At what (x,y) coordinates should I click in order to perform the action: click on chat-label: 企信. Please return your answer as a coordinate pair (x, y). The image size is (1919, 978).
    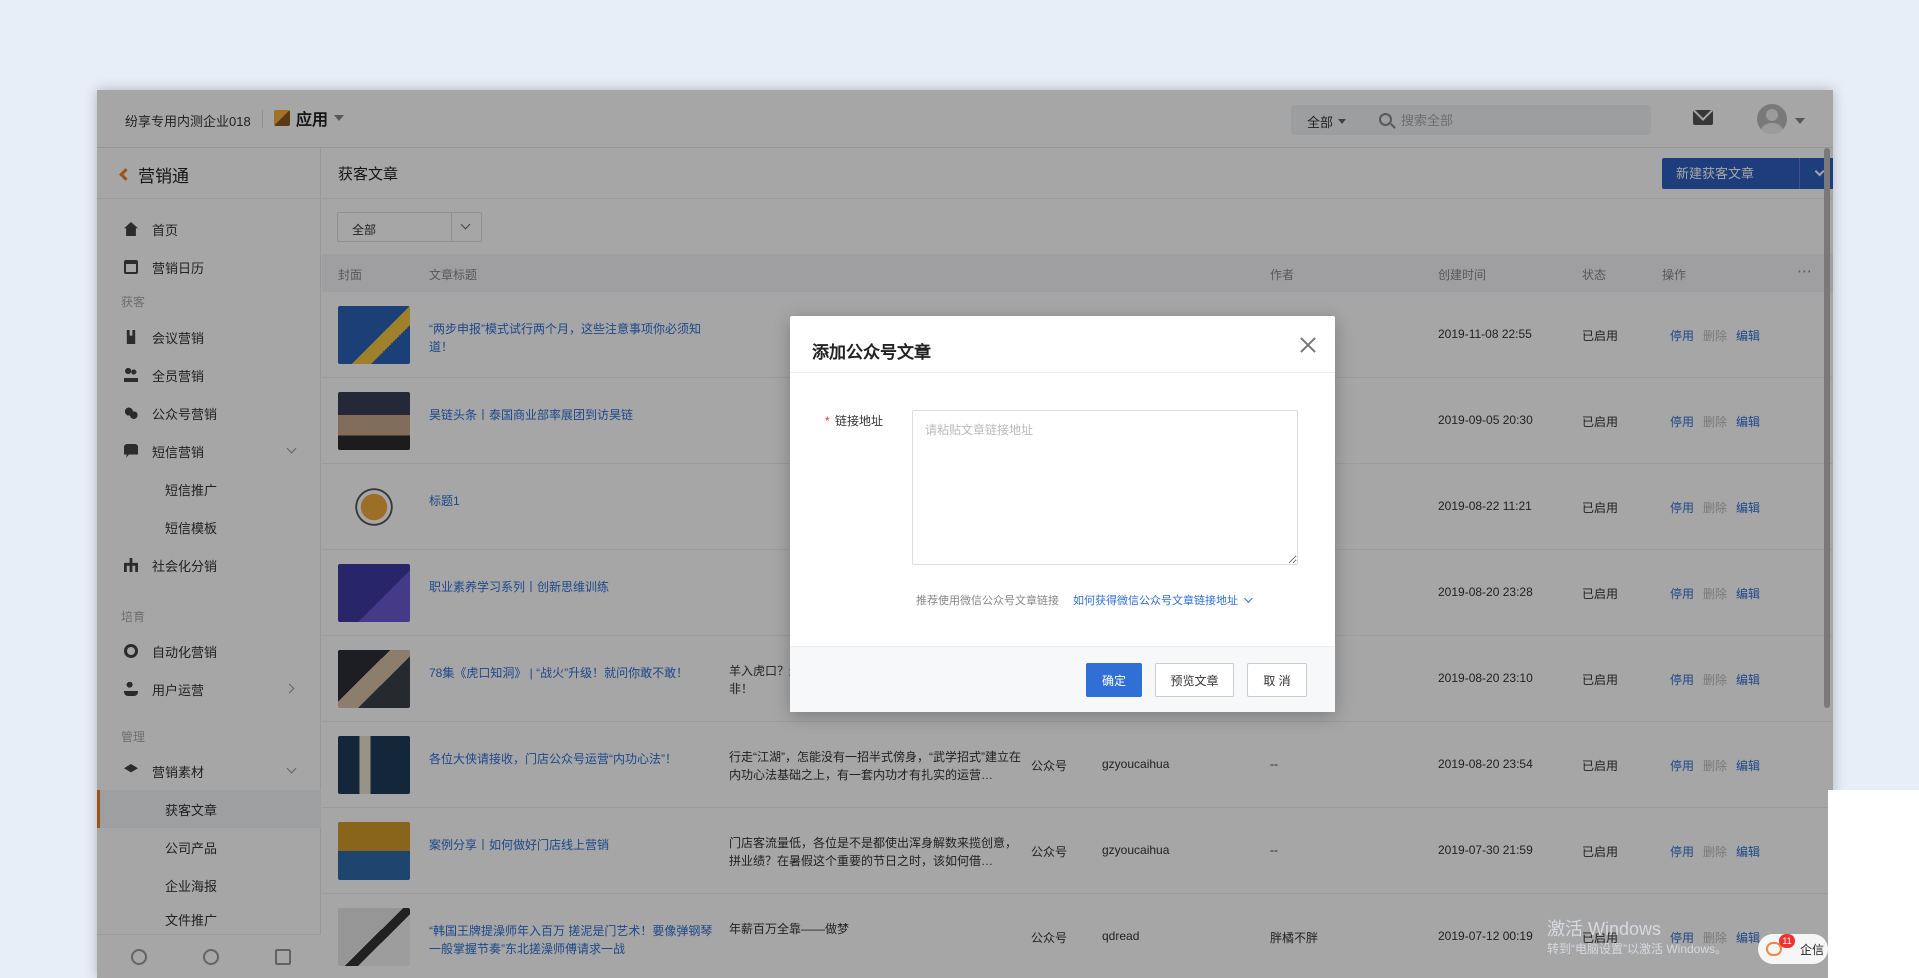
    Looking at the image, I should click on (1812, 949).